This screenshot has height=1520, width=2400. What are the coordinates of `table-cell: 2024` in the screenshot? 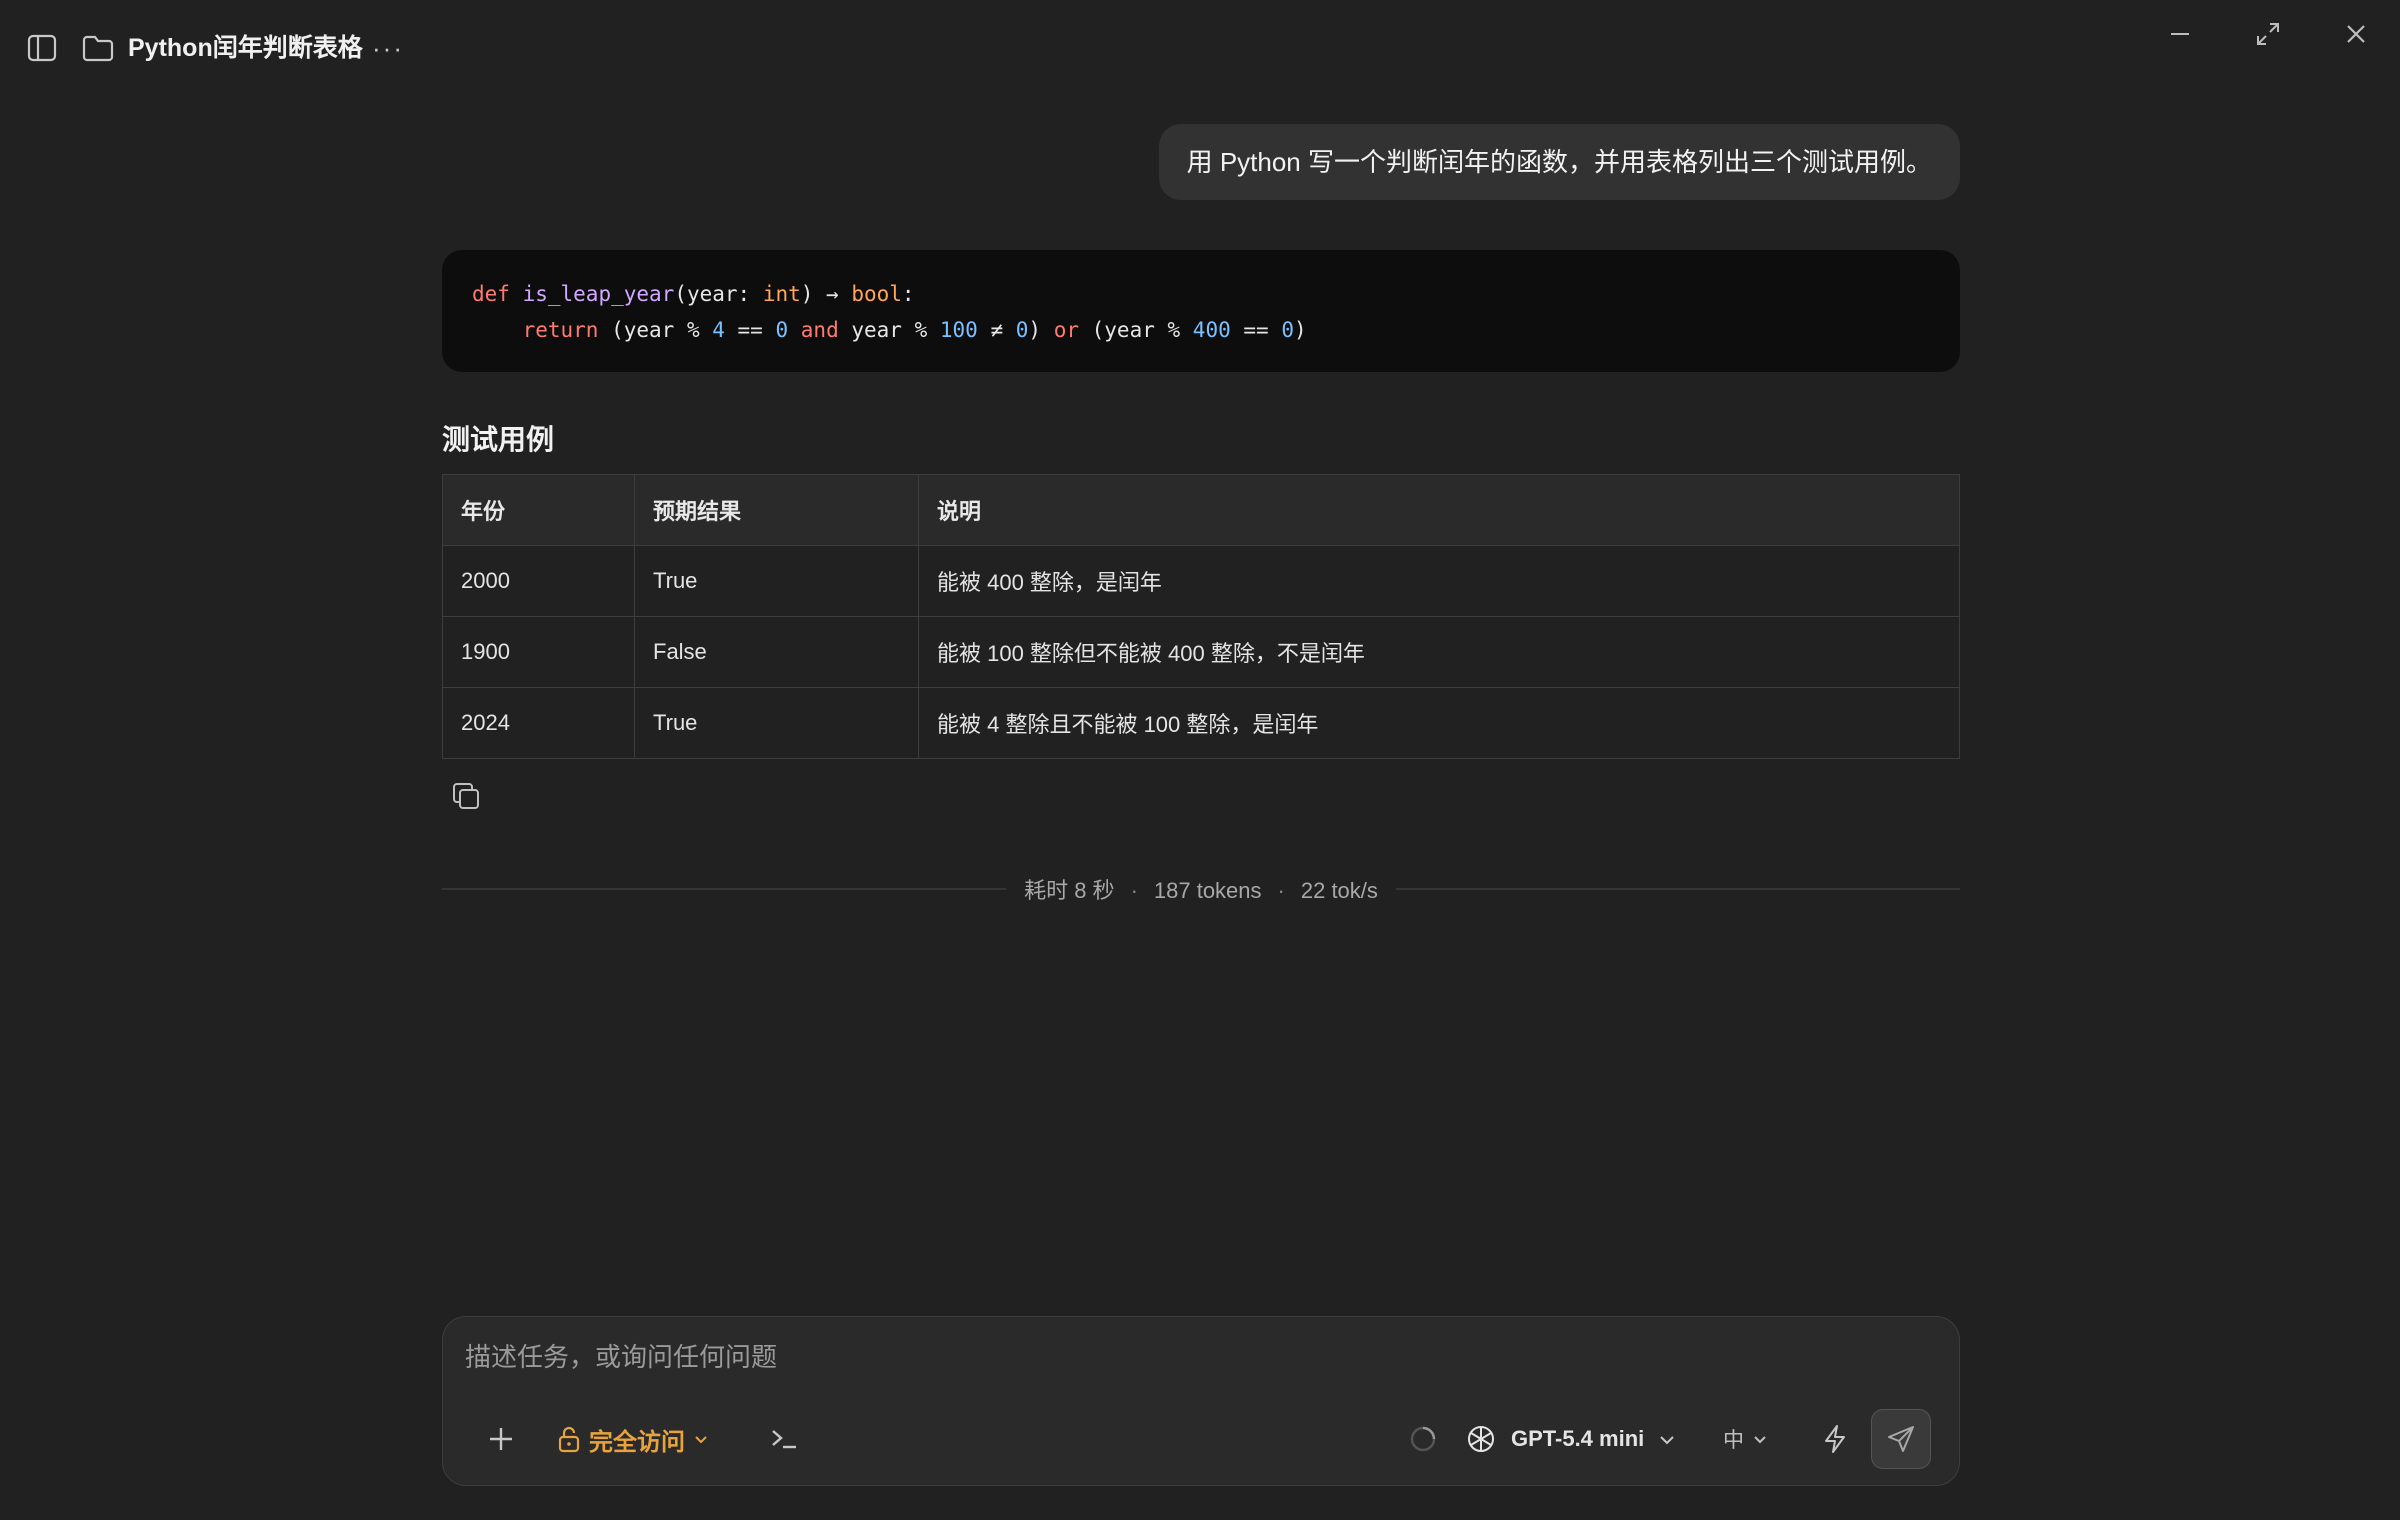 It's located at (538, 723).